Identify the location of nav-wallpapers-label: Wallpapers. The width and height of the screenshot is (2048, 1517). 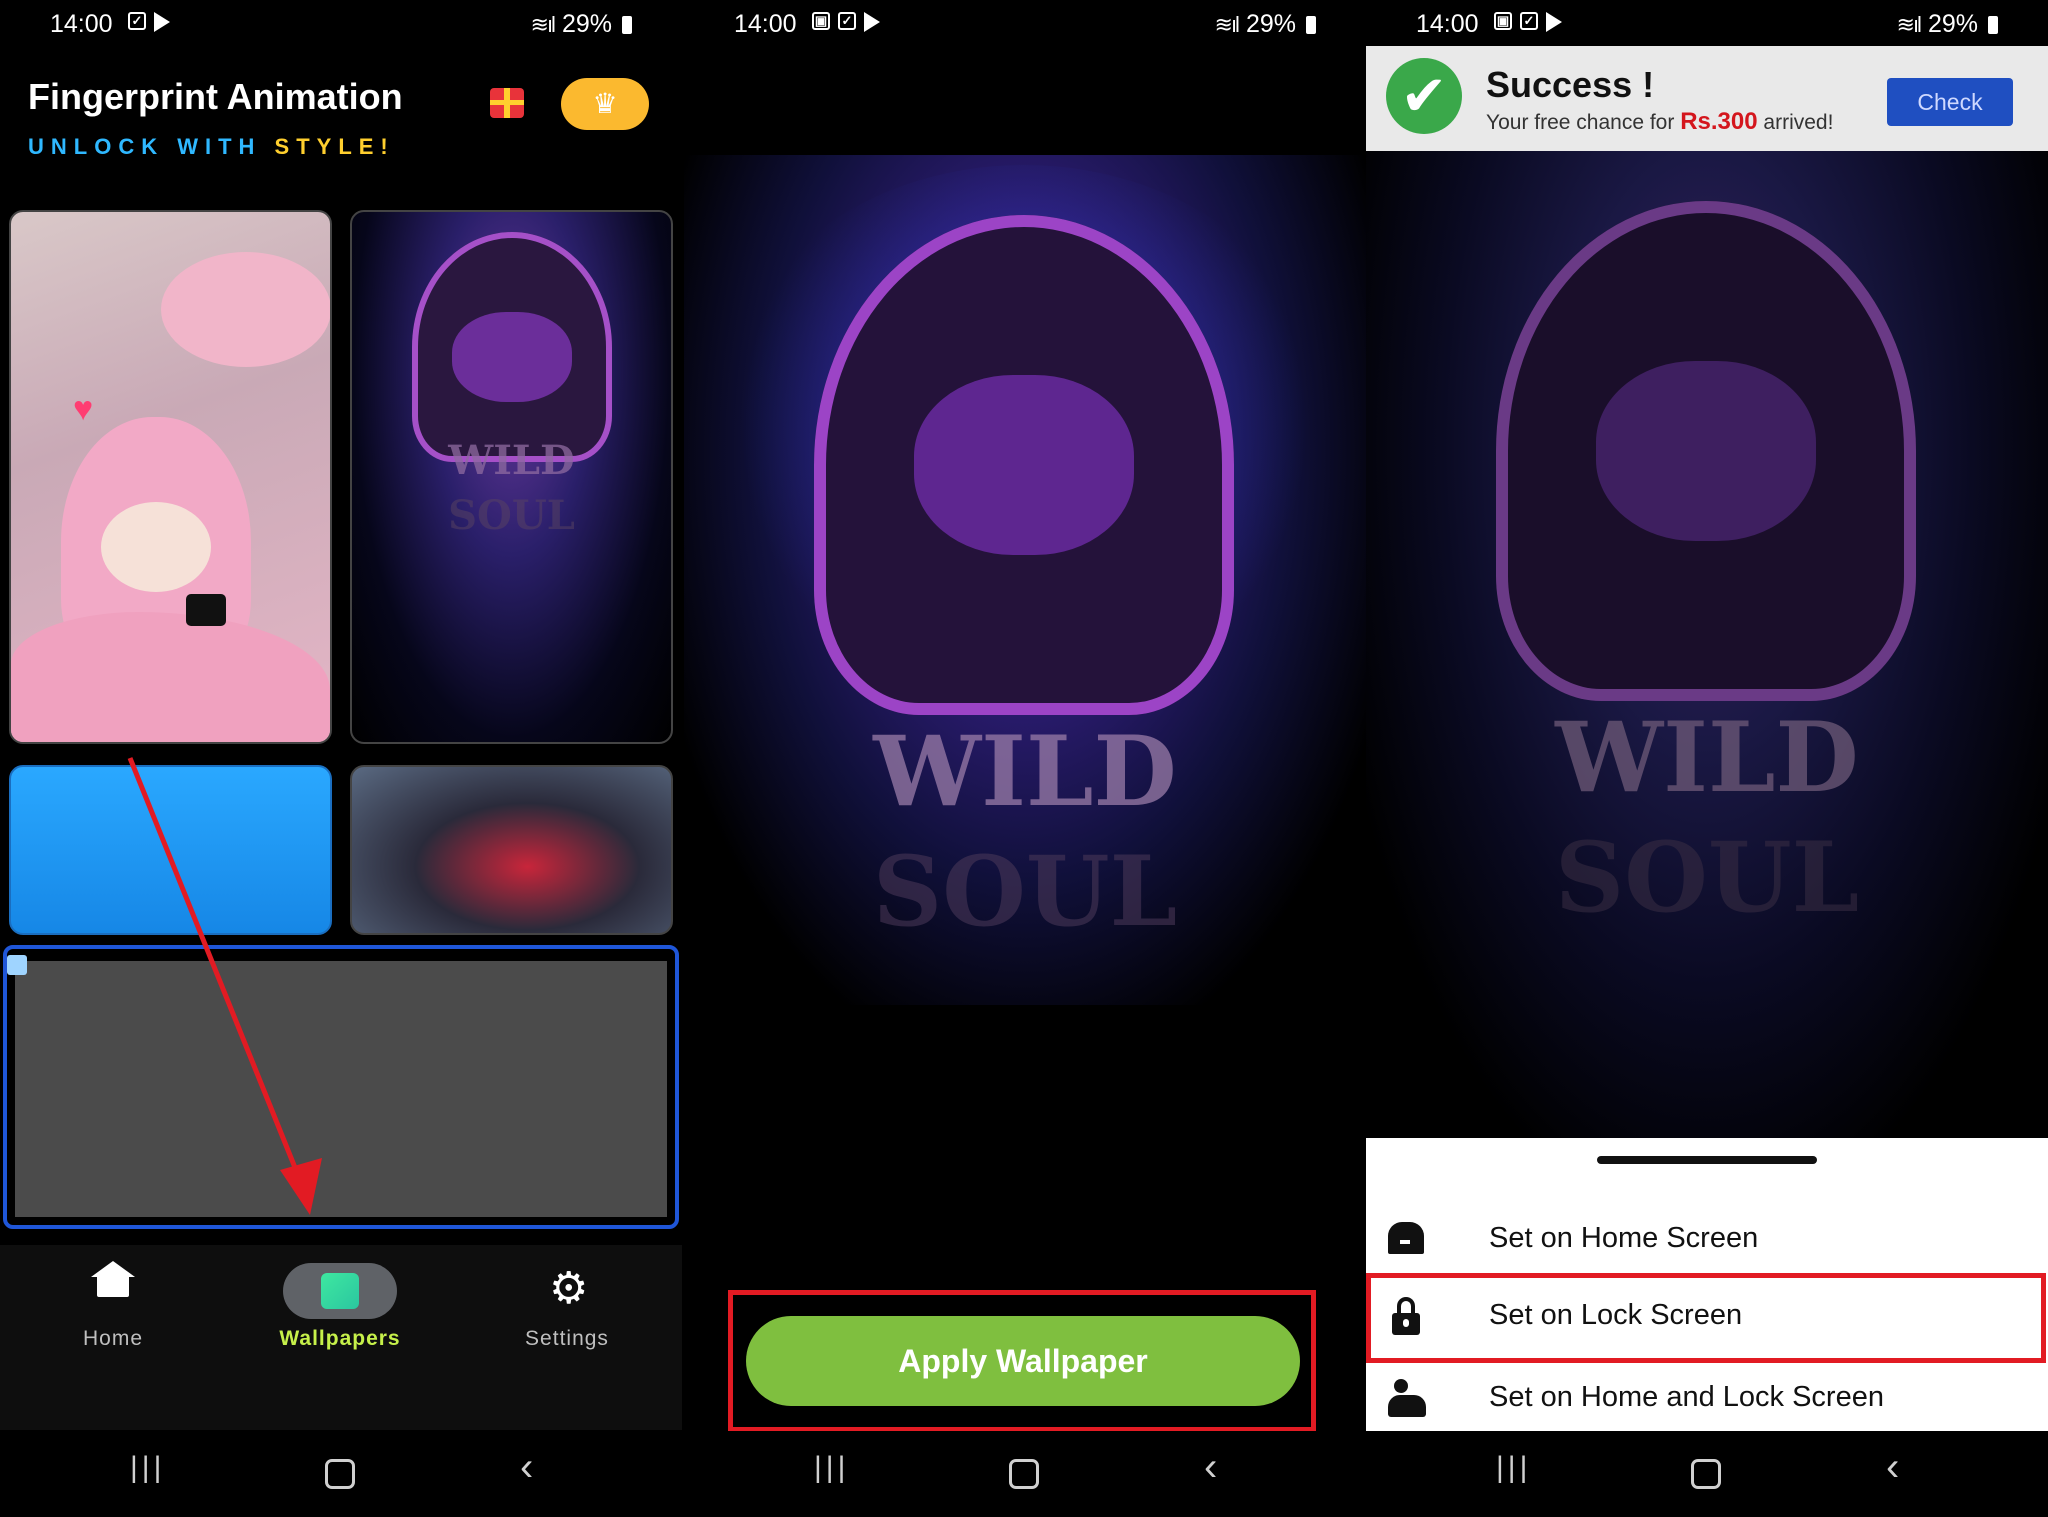
(340, 1338).